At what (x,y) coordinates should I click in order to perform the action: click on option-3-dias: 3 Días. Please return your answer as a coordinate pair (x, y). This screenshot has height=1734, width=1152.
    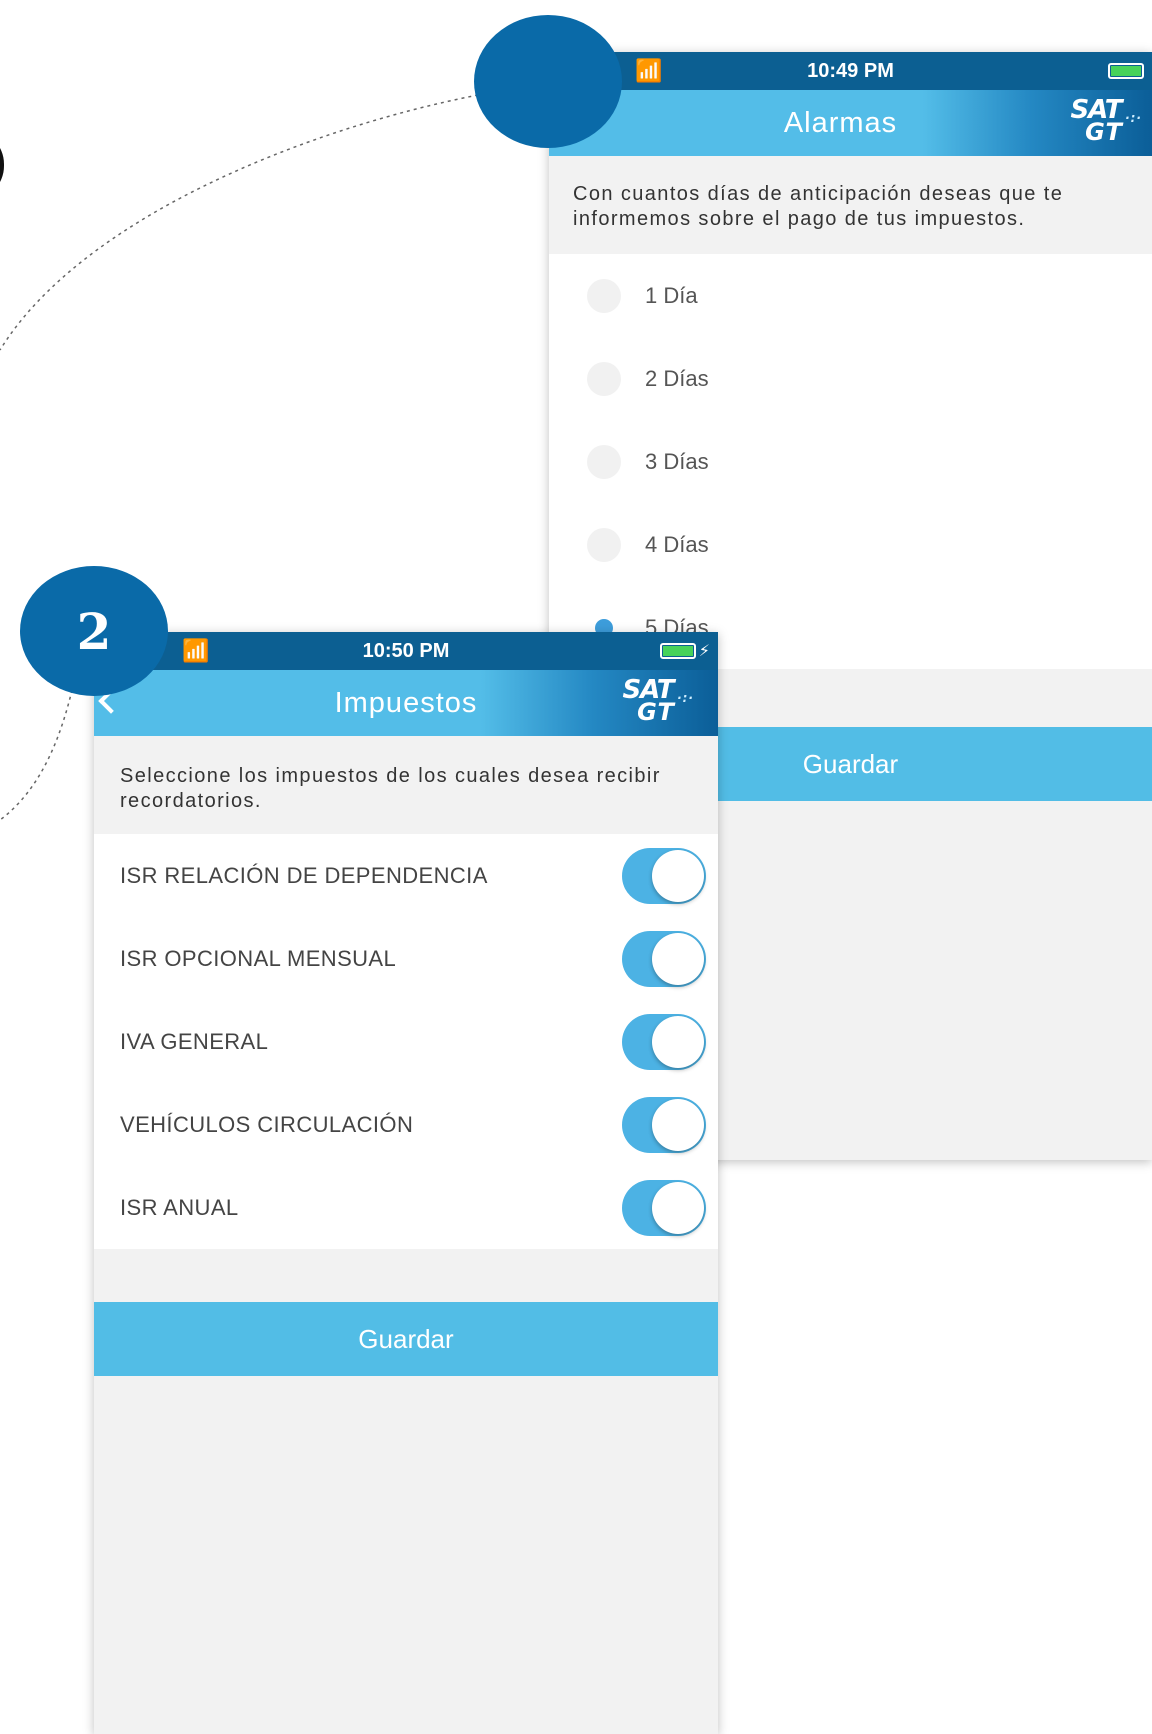
    Looking at the image, I should click on (850, 461).